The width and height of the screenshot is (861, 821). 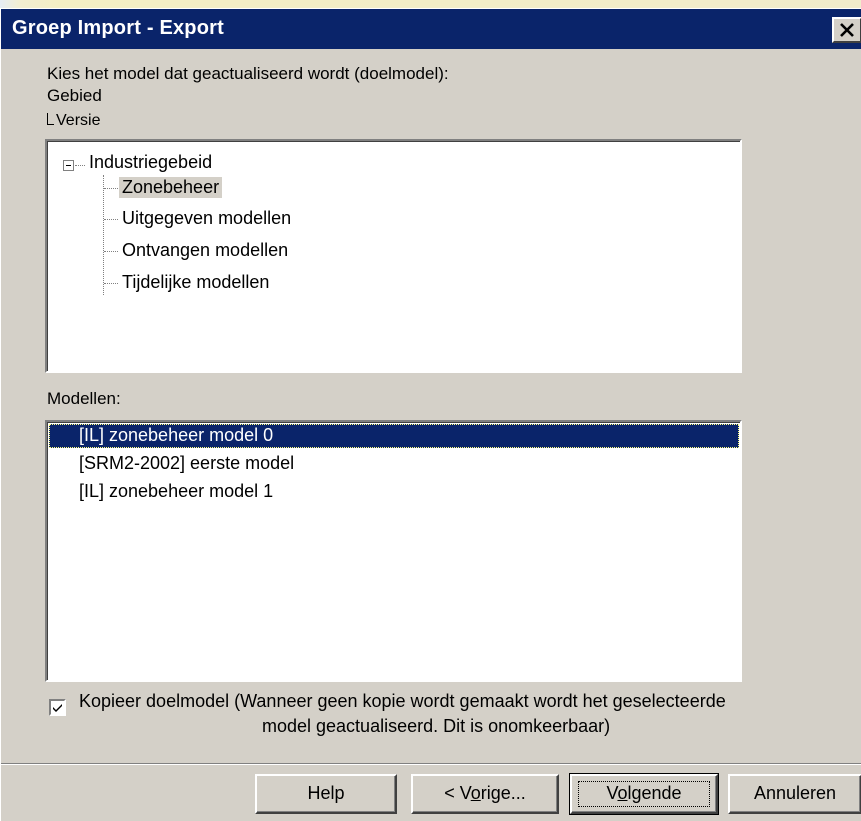 What do you see at coordinates (394, 464) in the screenshot?
I see `list-item: [SRM2-2002] eerste model` at bounding box center [394, 464].